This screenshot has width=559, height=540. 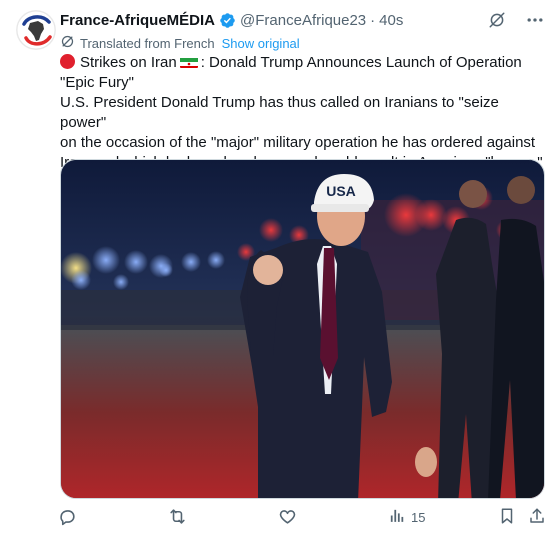 I want to click on like-button, so click(x=287, y=518).